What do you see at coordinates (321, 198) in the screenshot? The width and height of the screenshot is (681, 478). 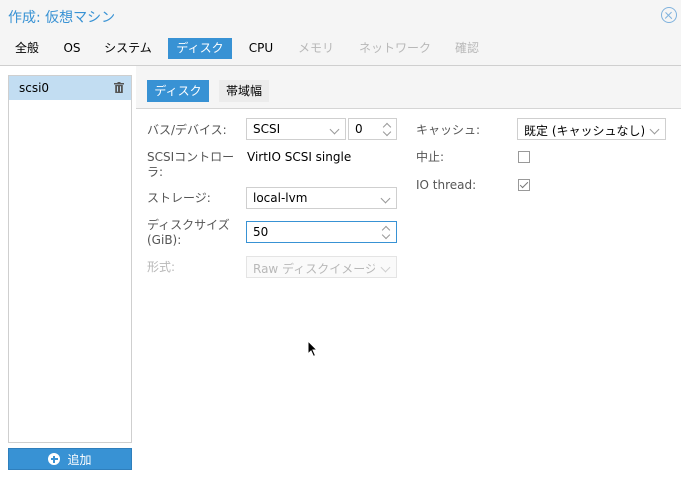 I see `storage-select: local-lvm` at bounding box center [321, 198].